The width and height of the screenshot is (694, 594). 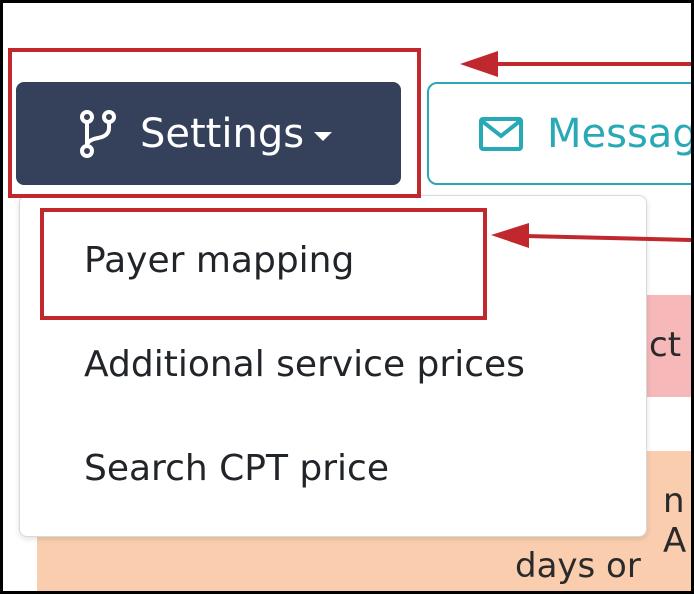 What do you see at coordinates (675, 521) in the screenshot?
I see `alert-row-peach-text-1: n A` at bounding box center [675, 521].